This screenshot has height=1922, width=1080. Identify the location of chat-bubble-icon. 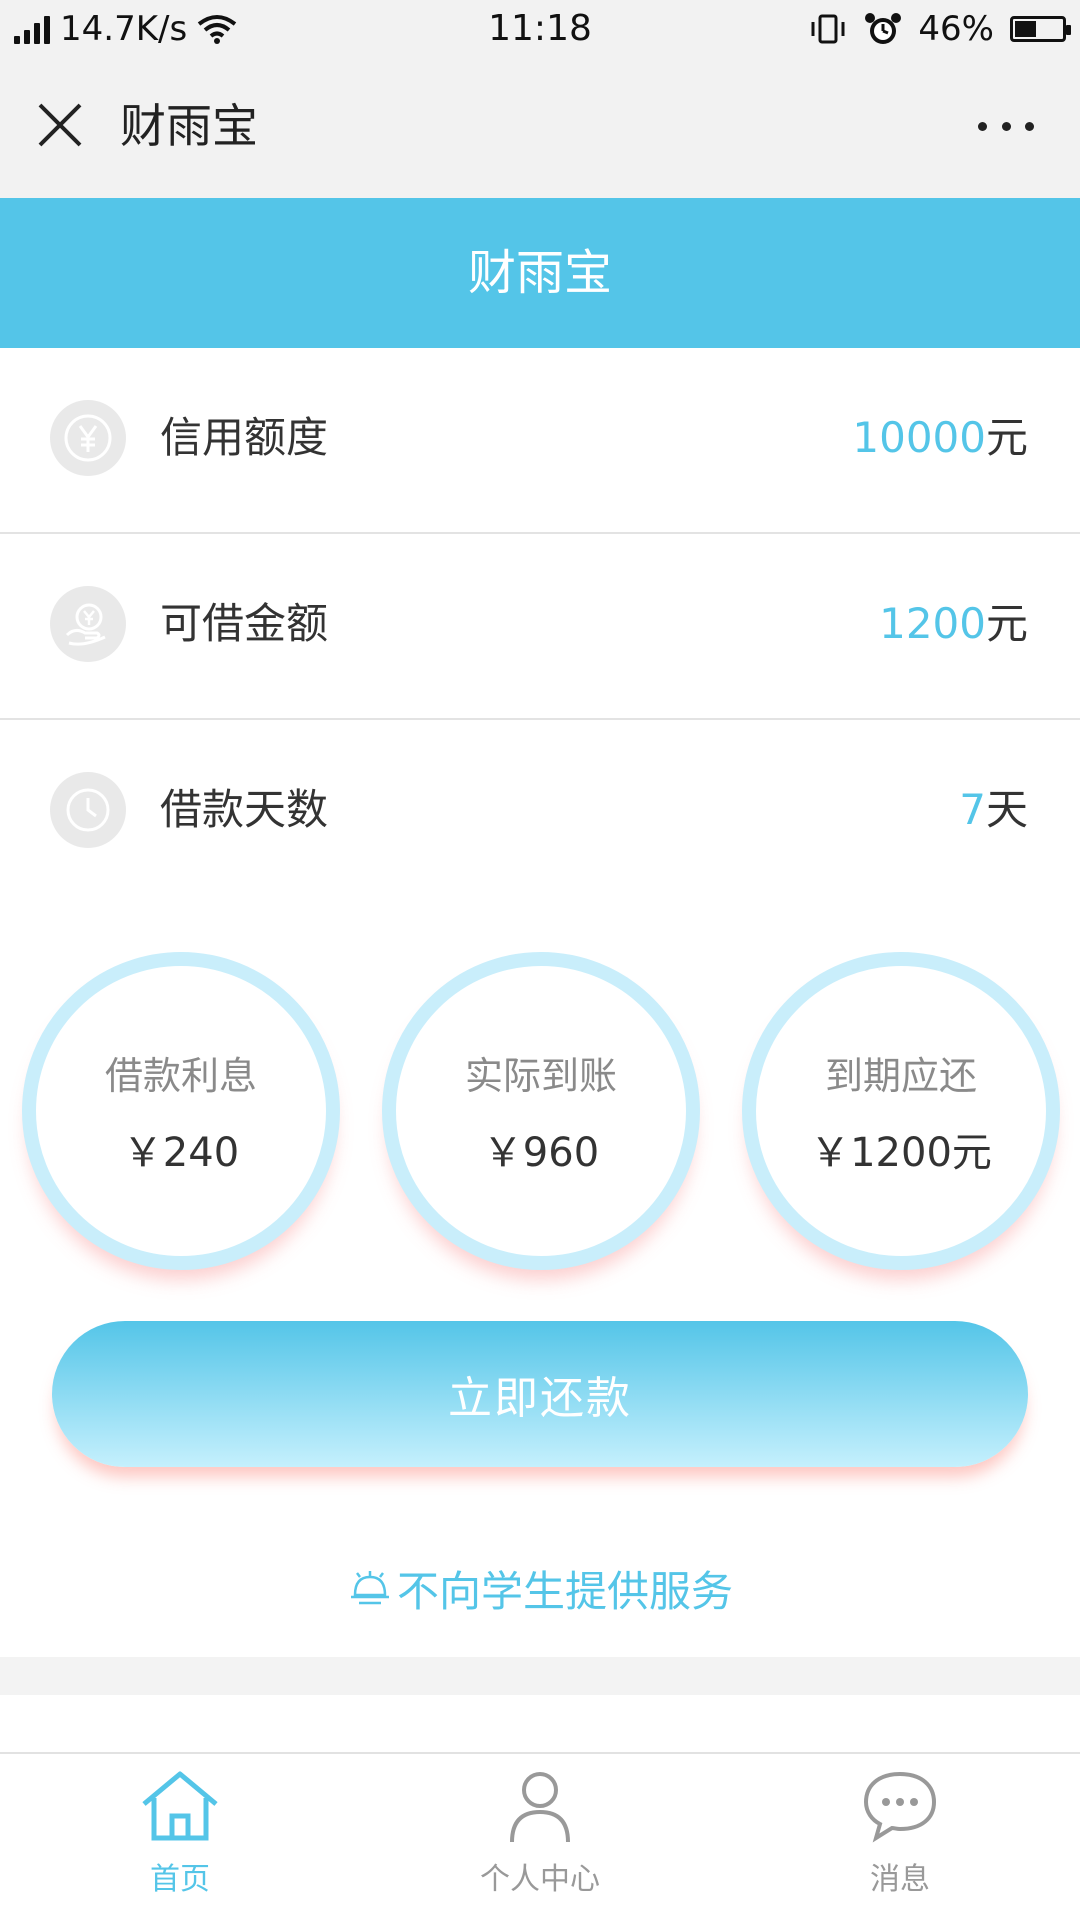
(900, 1807).